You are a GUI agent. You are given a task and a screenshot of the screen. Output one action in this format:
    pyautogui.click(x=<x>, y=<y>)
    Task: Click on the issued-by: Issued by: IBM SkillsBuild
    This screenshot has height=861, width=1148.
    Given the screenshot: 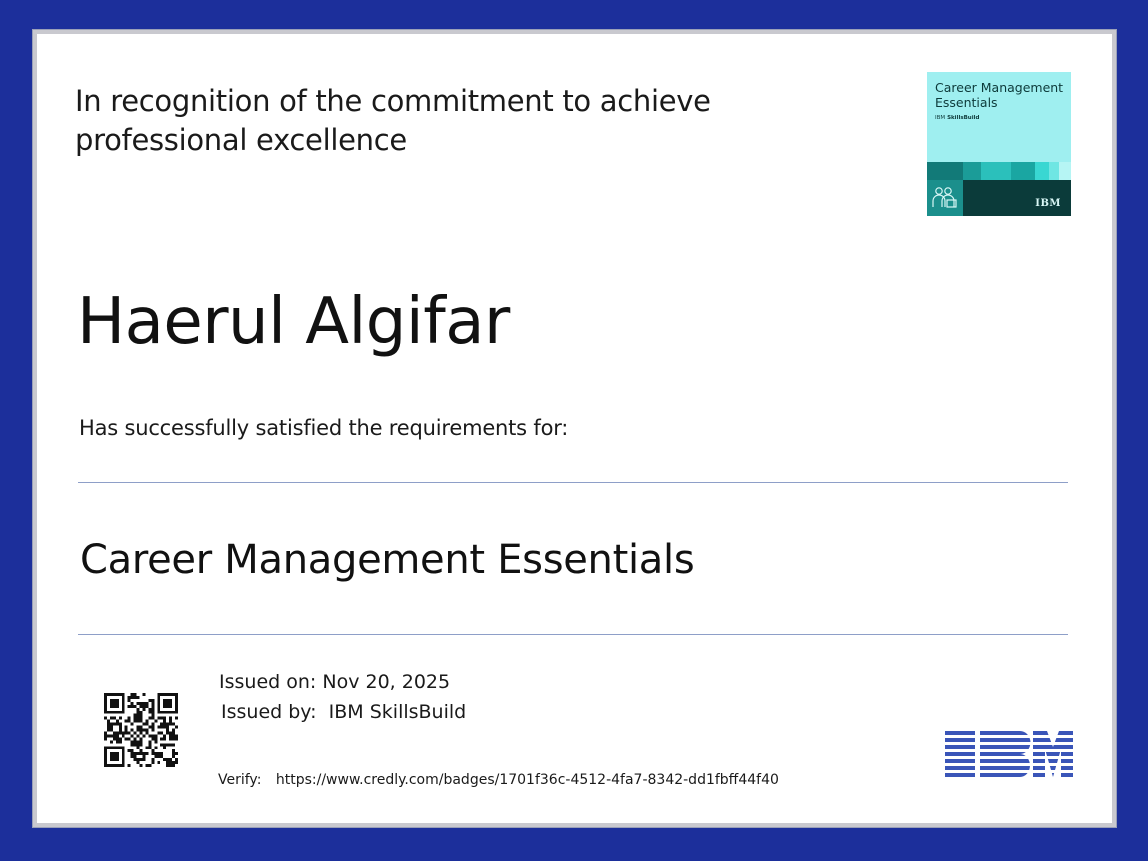 What is the action you would take?
    pyautogui.click(x=343, y=712)
    